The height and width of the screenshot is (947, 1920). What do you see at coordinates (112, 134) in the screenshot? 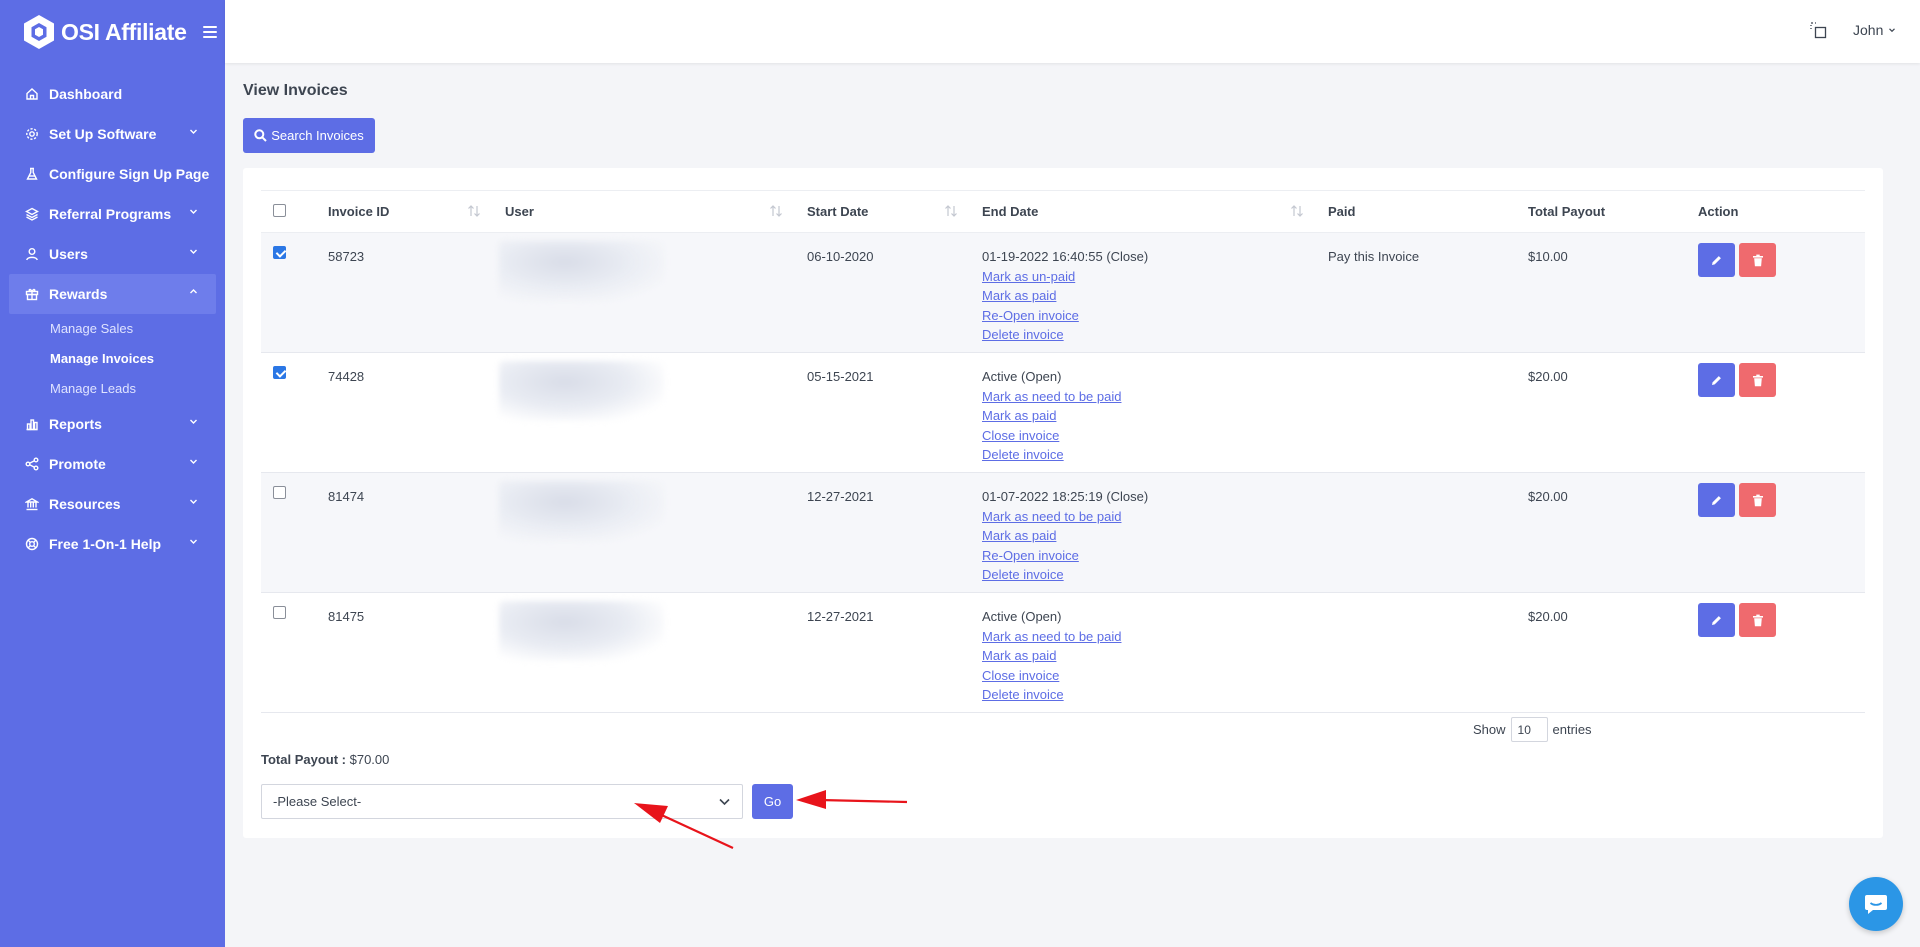
I see `sidebar-item-set-up-software: Set Up Software` at bounding box center [112, 134].